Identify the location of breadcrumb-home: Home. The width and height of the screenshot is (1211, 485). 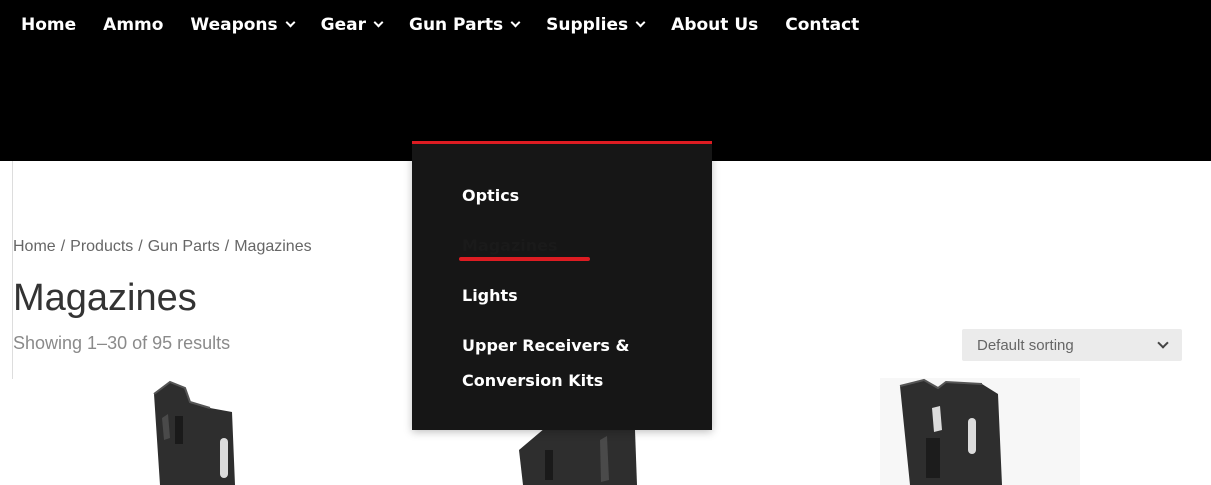
(34, 247).